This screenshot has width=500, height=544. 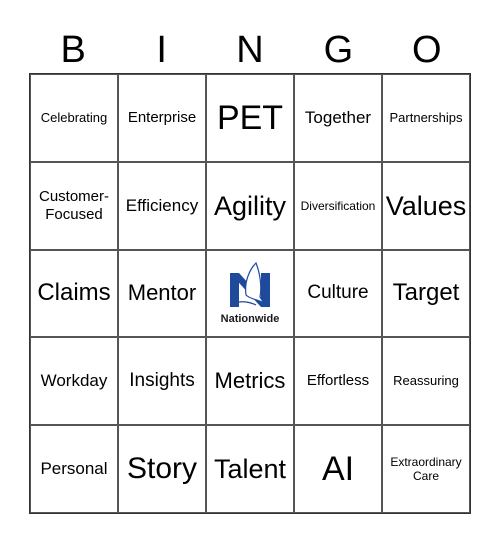 I want to click on bingo-cell: Diversification, so click(x=338, y=205).